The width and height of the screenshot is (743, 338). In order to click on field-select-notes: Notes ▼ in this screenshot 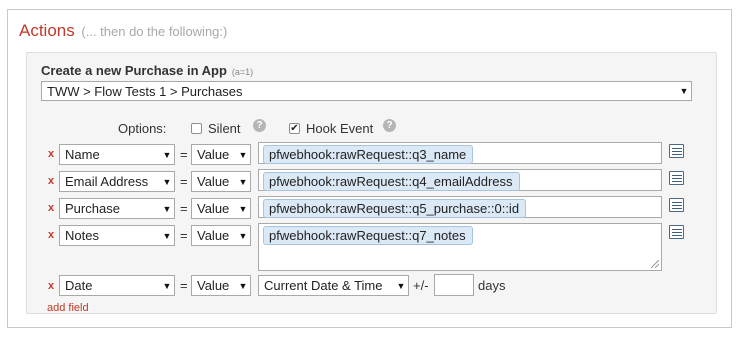, I will do `click(117, 235)`.